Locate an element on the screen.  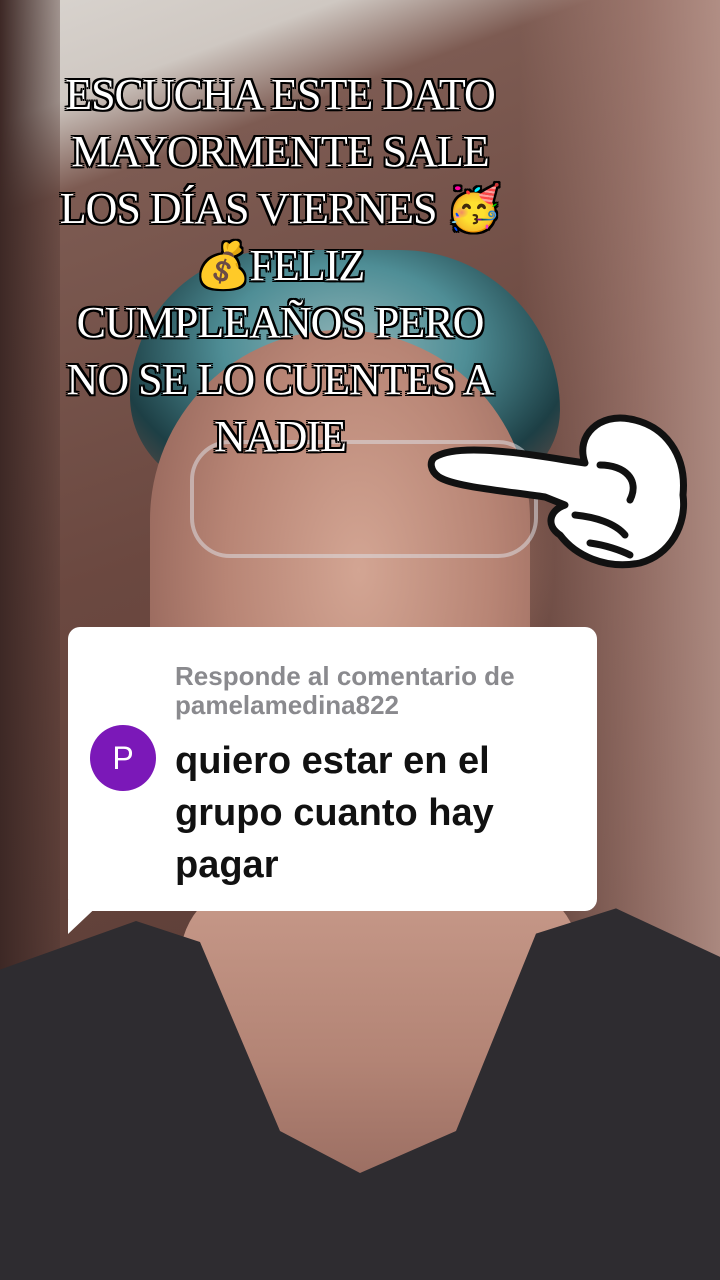
reply-header-label: Responde al comentario de is located at coordinates (345, 676).